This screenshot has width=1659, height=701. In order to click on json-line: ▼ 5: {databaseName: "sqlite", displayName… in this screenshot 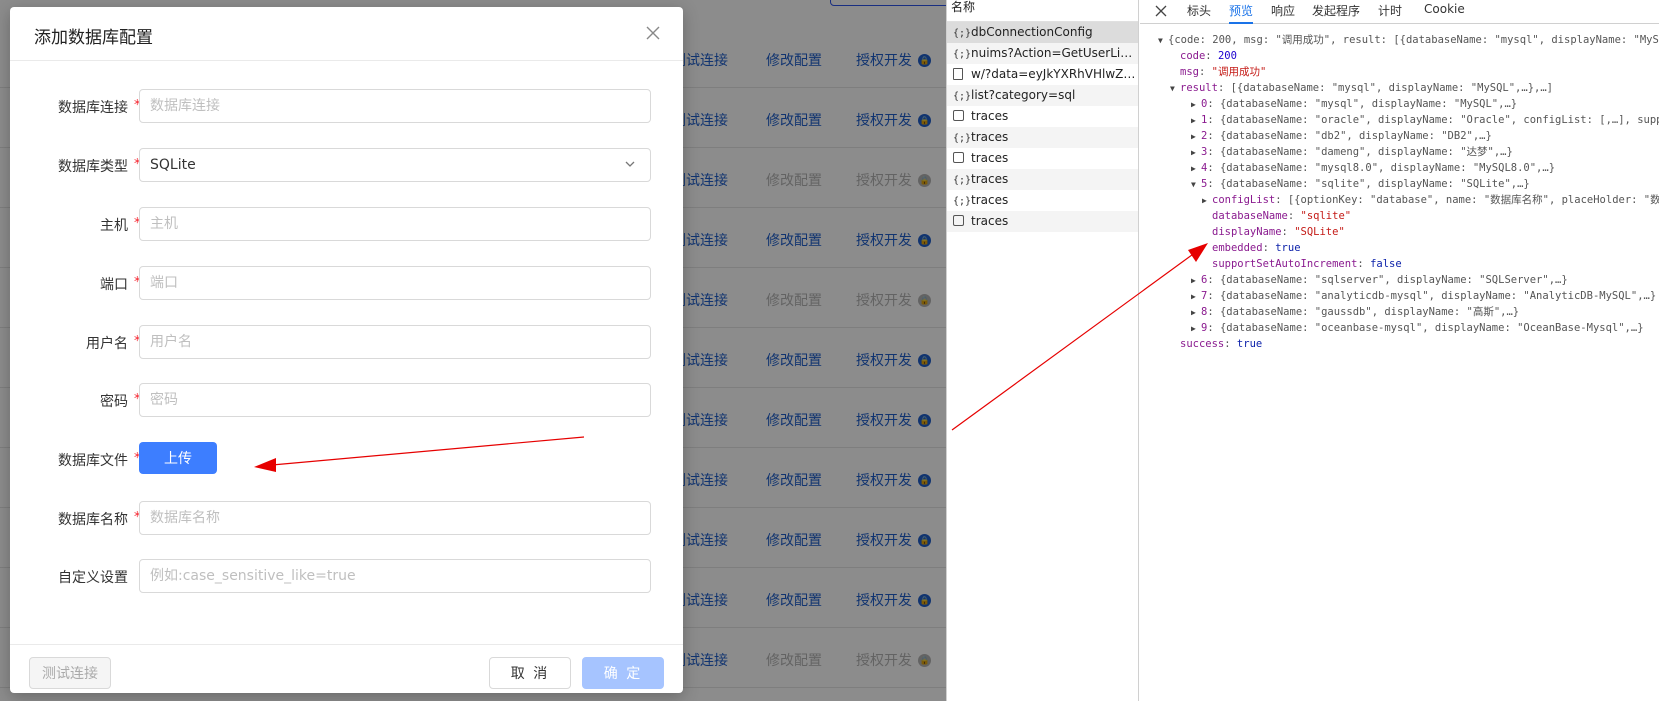, I will do `click(1399, 184)`.